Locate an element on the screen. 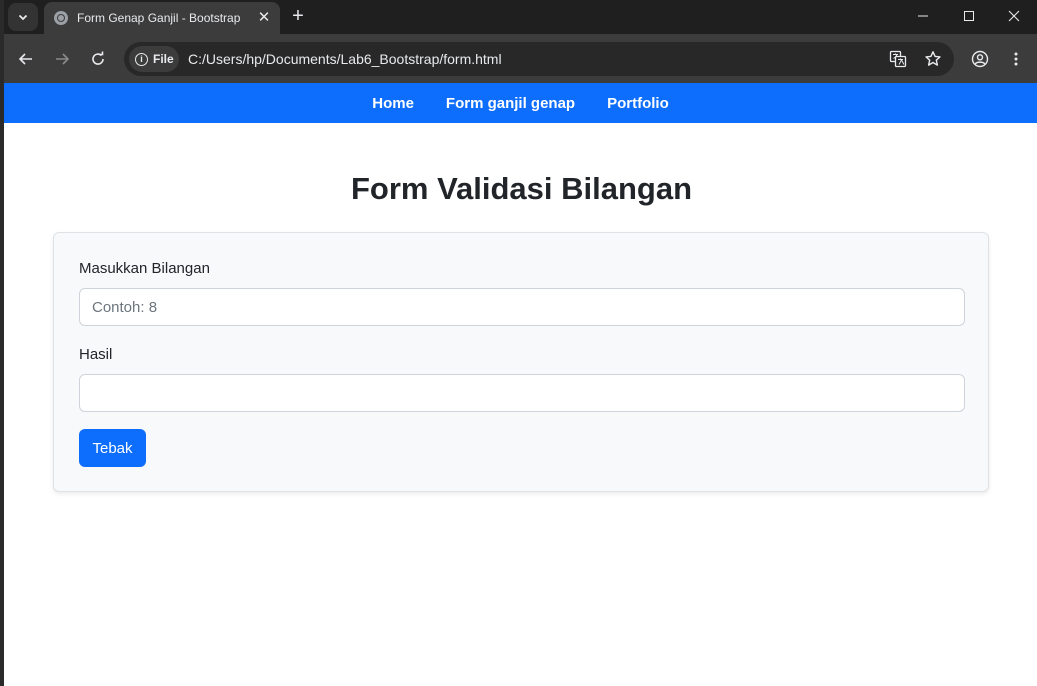 This screenshot has width=1037, height=686. star-icon is located at coordinates (933, 58).